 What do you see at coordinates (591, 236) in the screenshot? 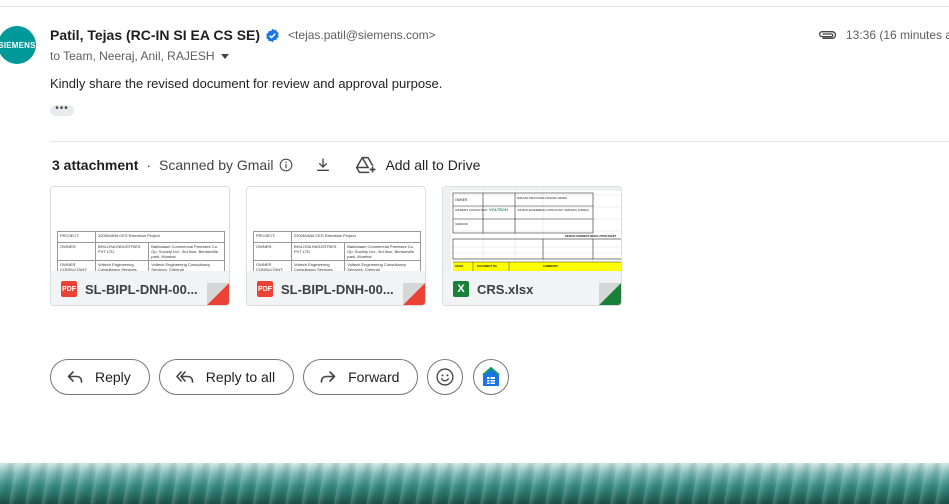
I see `xlsx-header-band: DESIGN COMMENT RESOLUTION SHEET` at bounding box center [591, 236].